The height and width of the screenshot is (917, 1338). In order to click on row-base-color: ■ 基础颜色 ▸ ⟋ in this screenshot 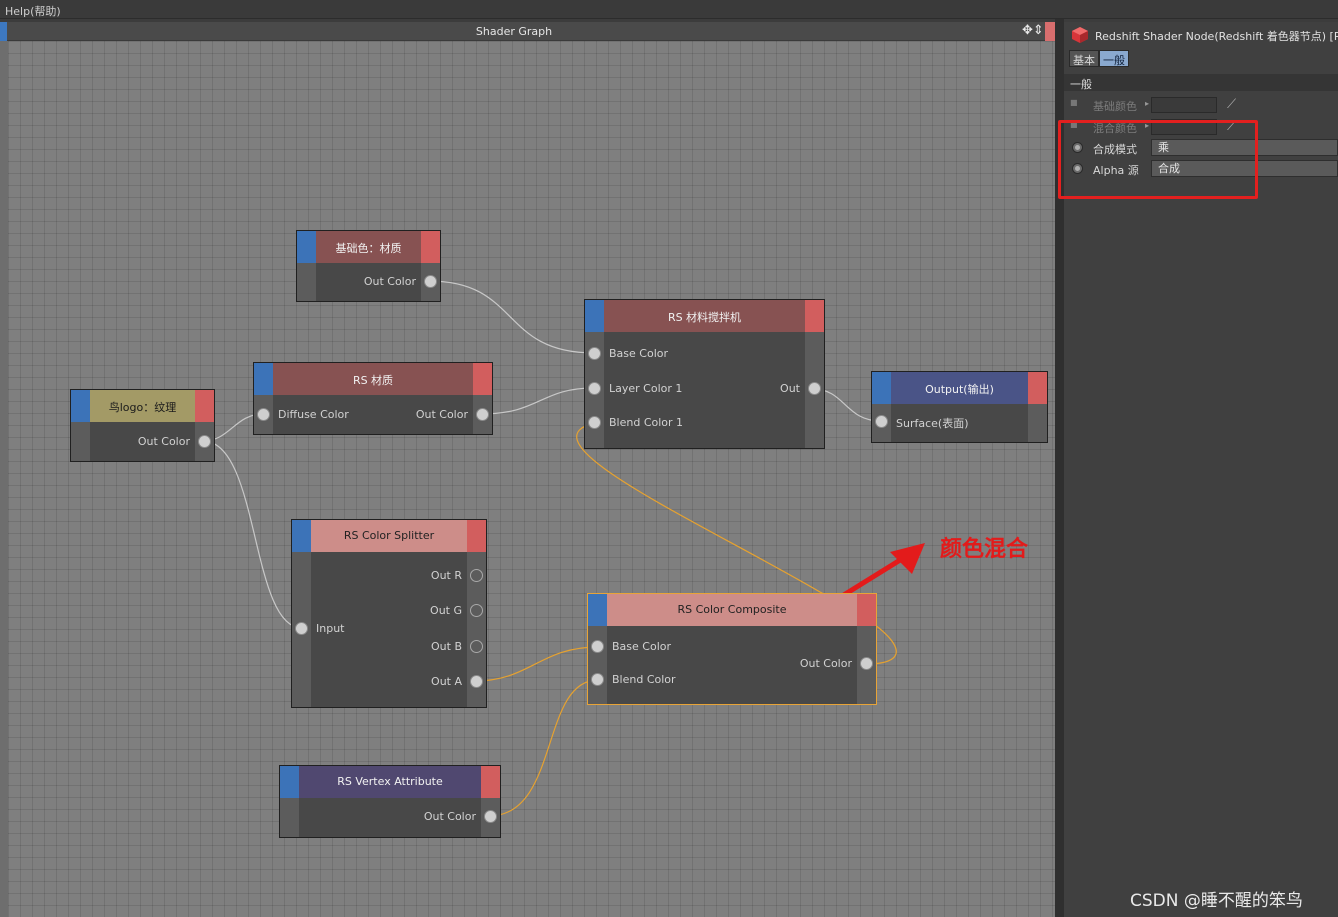, I will do `click(1201, 105)`.